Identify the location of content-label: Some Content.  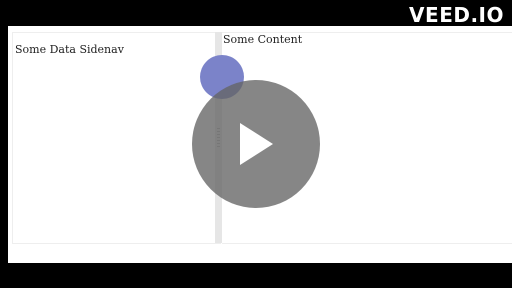
(263, 39).